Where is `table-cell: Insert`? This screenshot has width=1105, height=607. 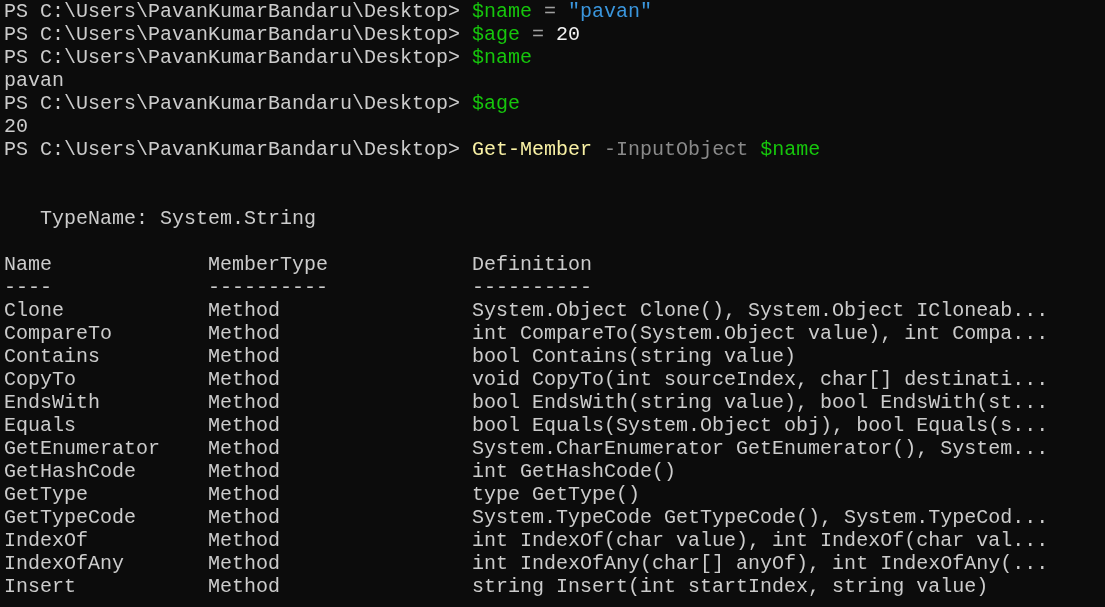 table-cell: Insert is located at coordinates (40, 586).